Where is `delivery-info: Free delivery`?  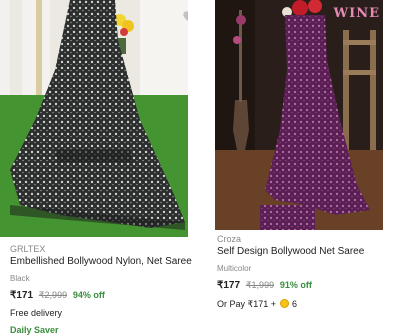 delivery-info: Free delivery is located at coordinates (36, 313).